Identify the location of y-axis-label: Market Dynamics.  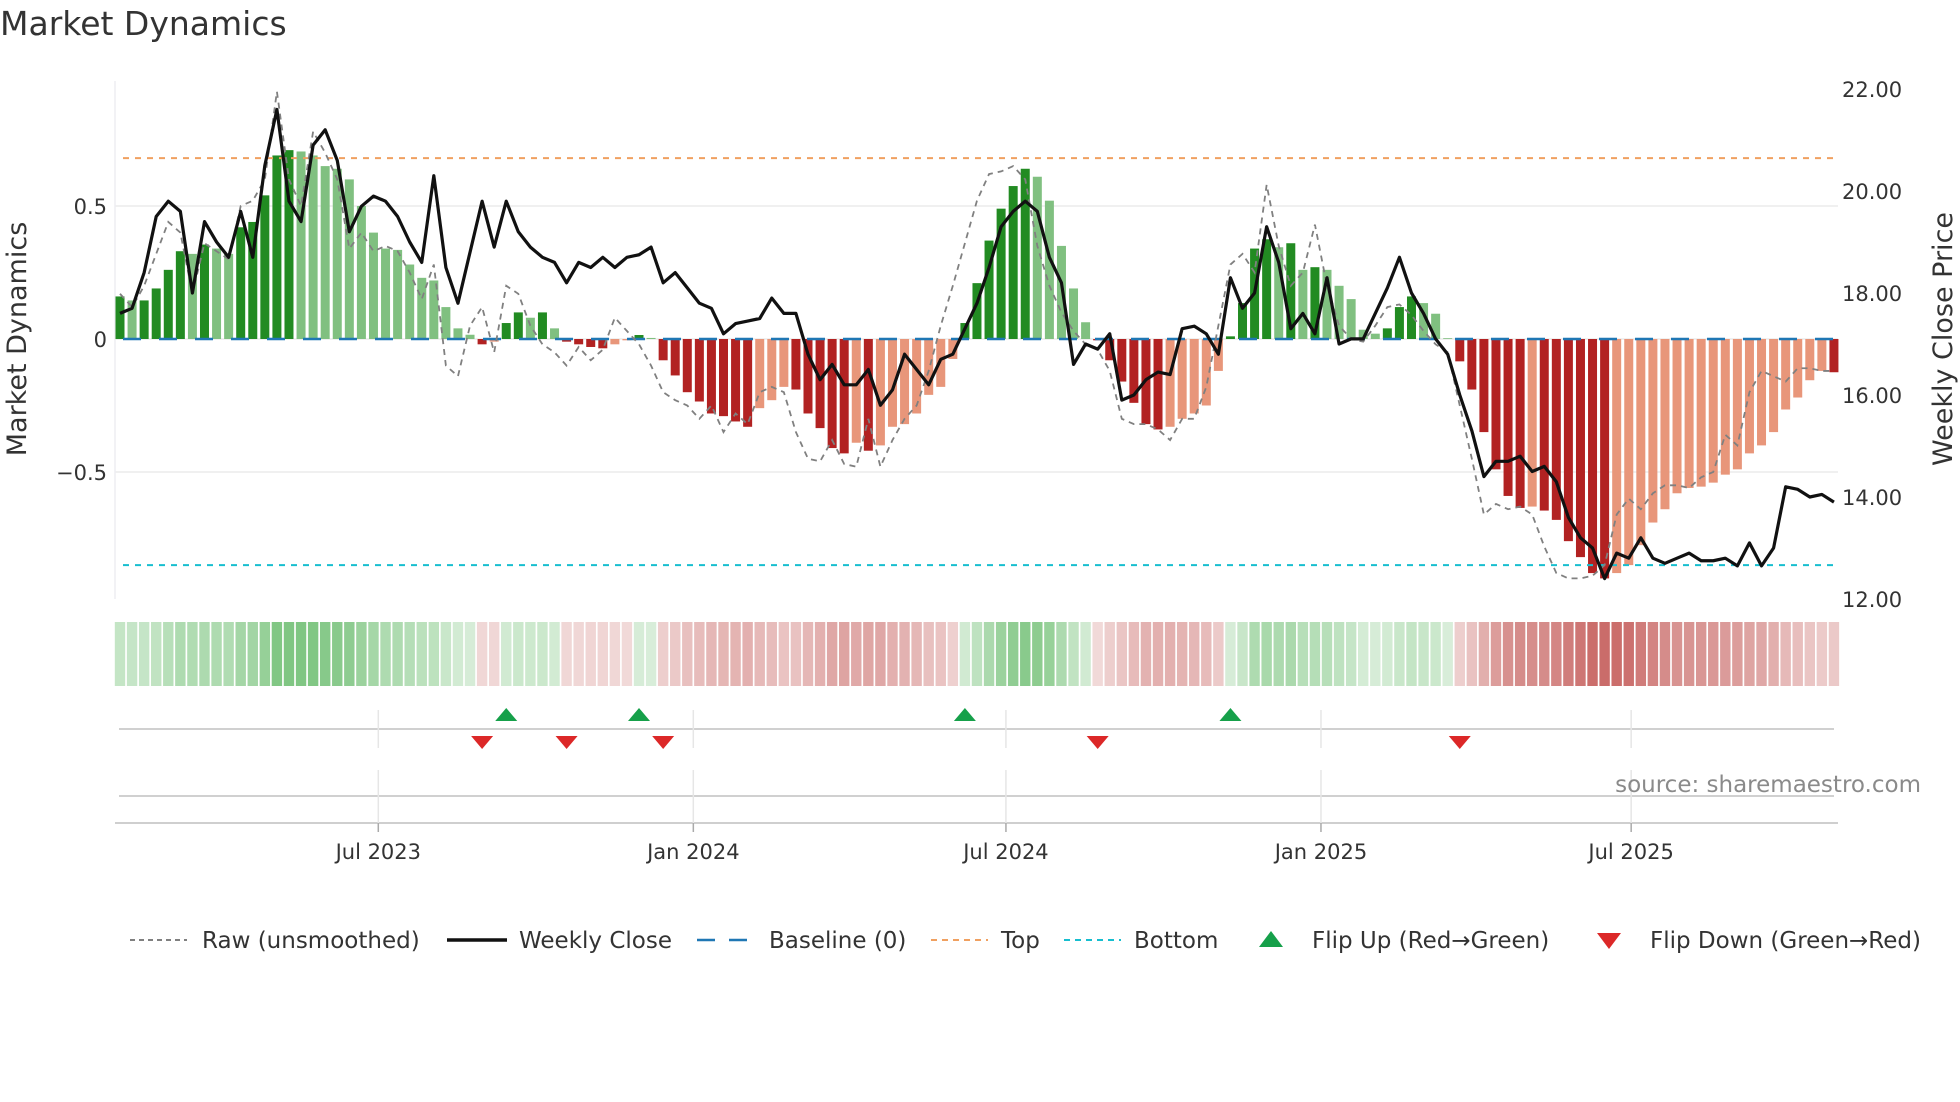
(17, 339).